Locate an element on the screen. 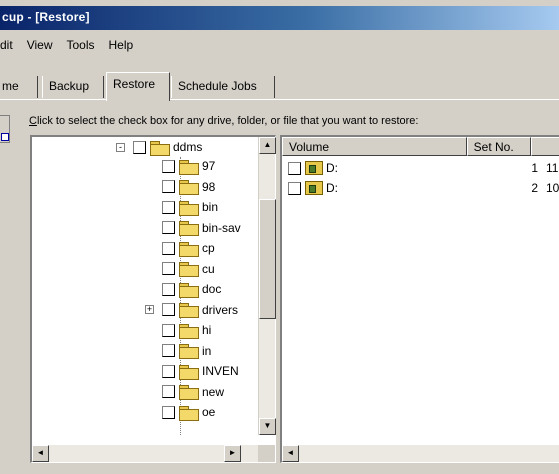  tree-horizontal-scrollbar: ◄ ► is located at coordinates (145, 453).